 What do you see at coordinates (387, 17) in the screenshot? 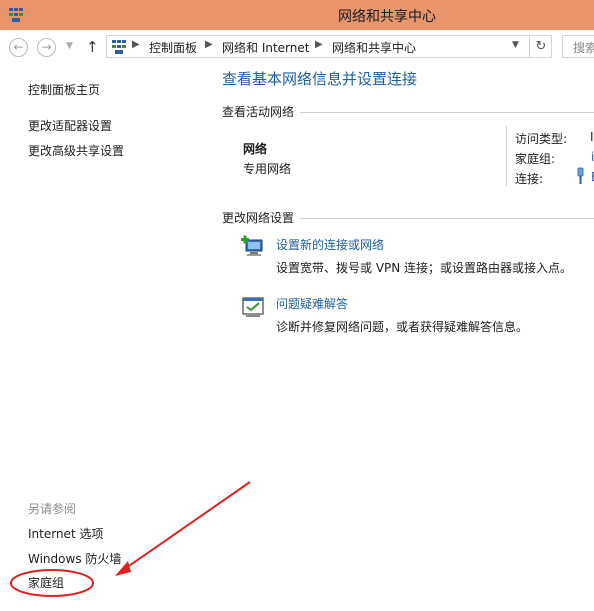
I see `window-title: 网络和共享中心` at bounding box center [387, 17].